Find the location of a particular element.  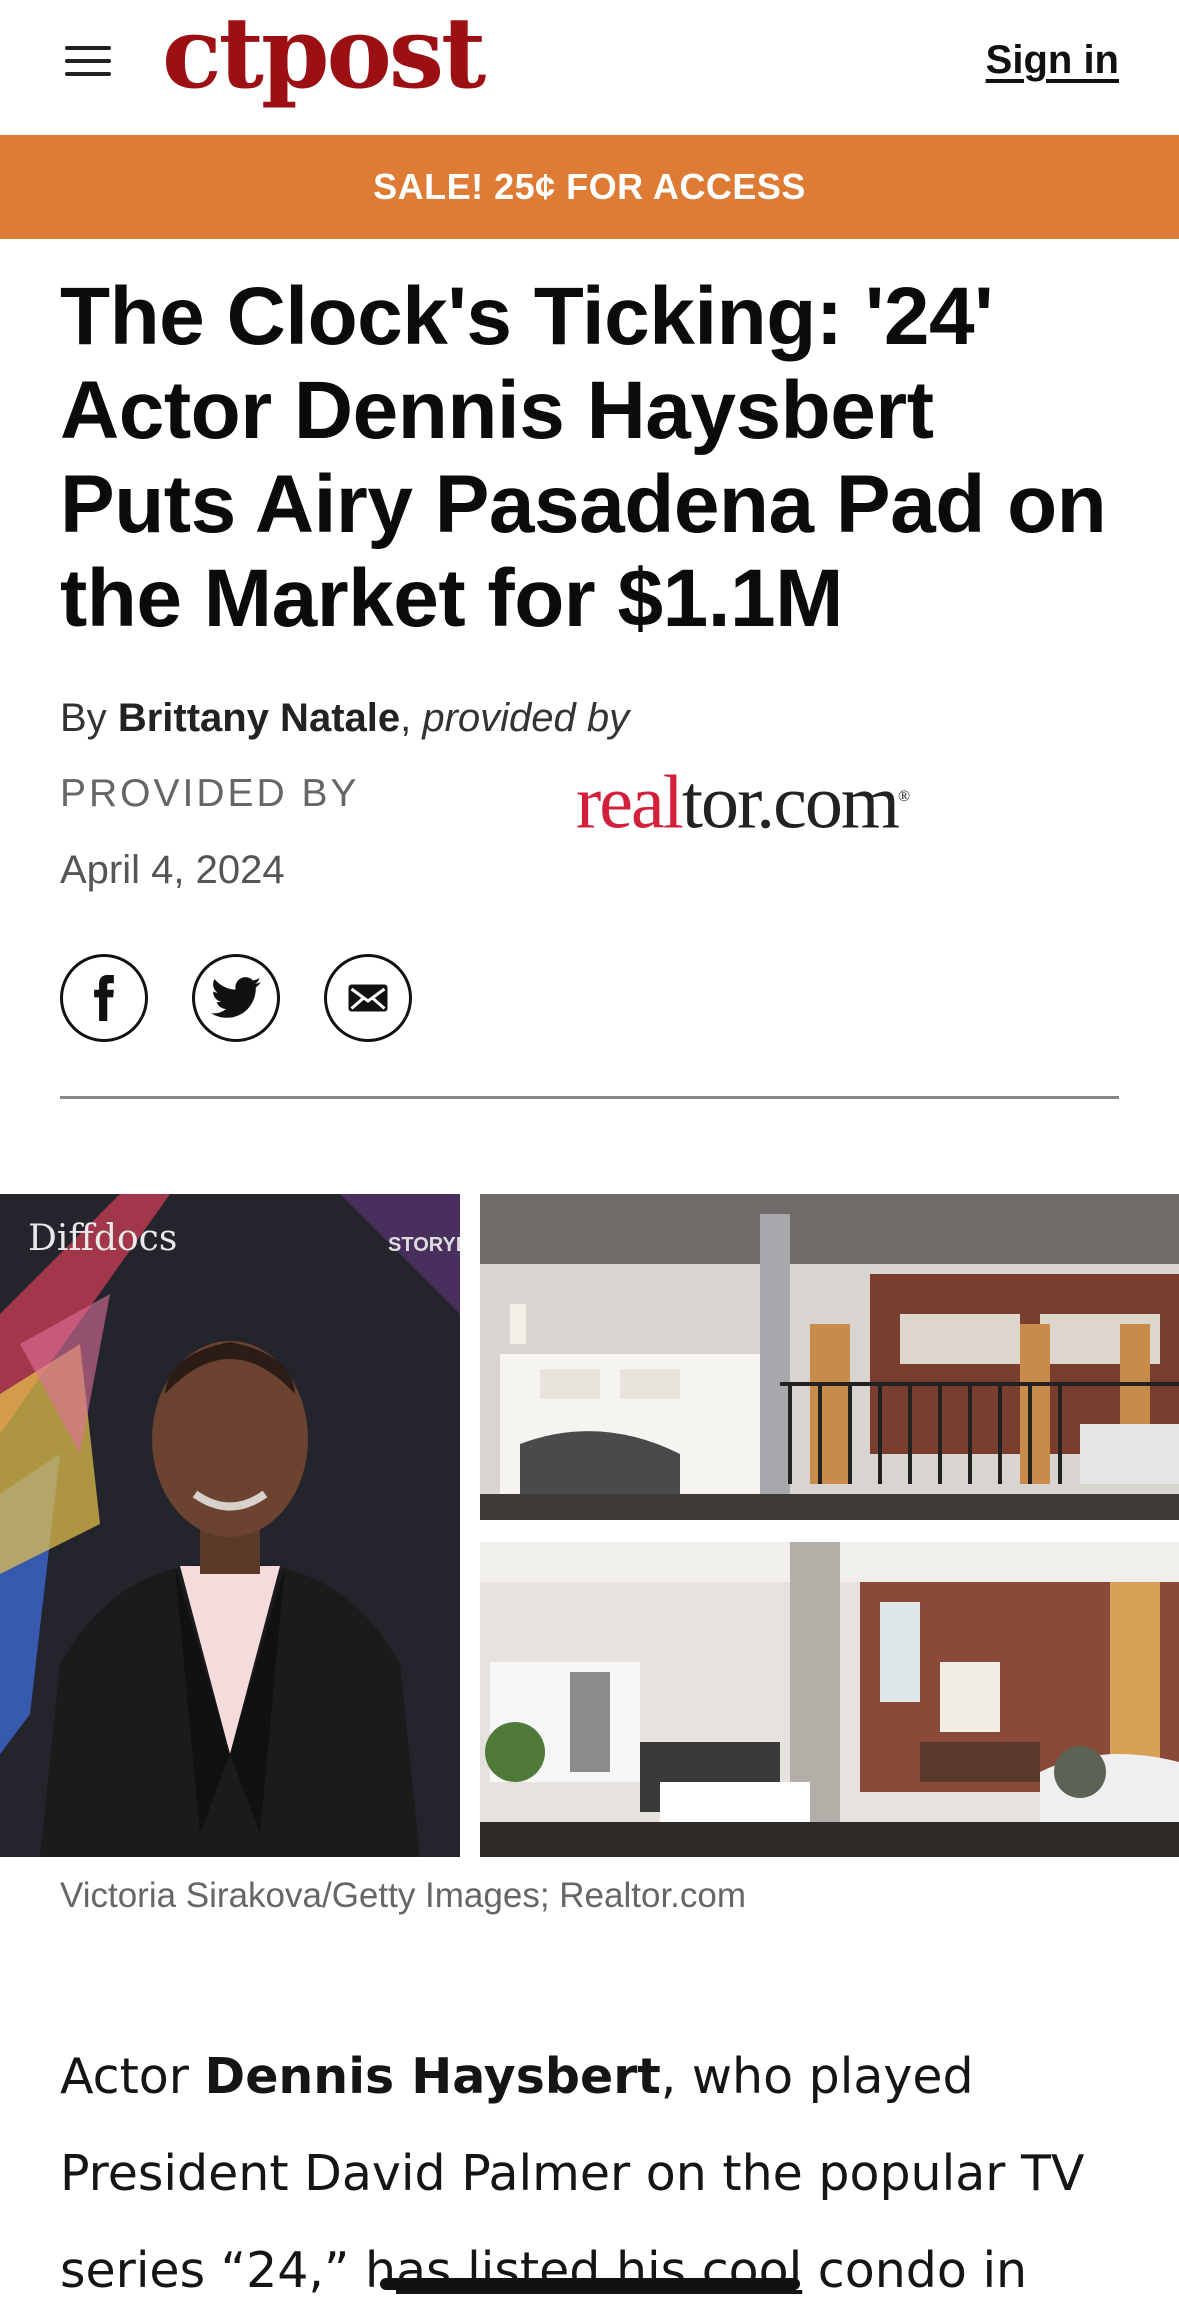

facebook-icon is located at coordinates (104, 998).